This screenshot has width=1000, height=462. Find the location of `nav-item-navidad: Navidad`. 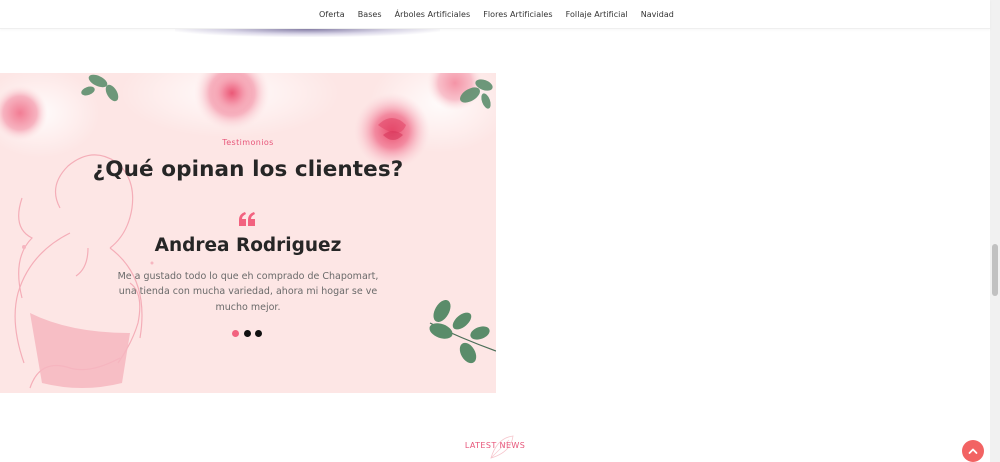

nav-item-navidad: Navidad is located at coordinates (657, 14).